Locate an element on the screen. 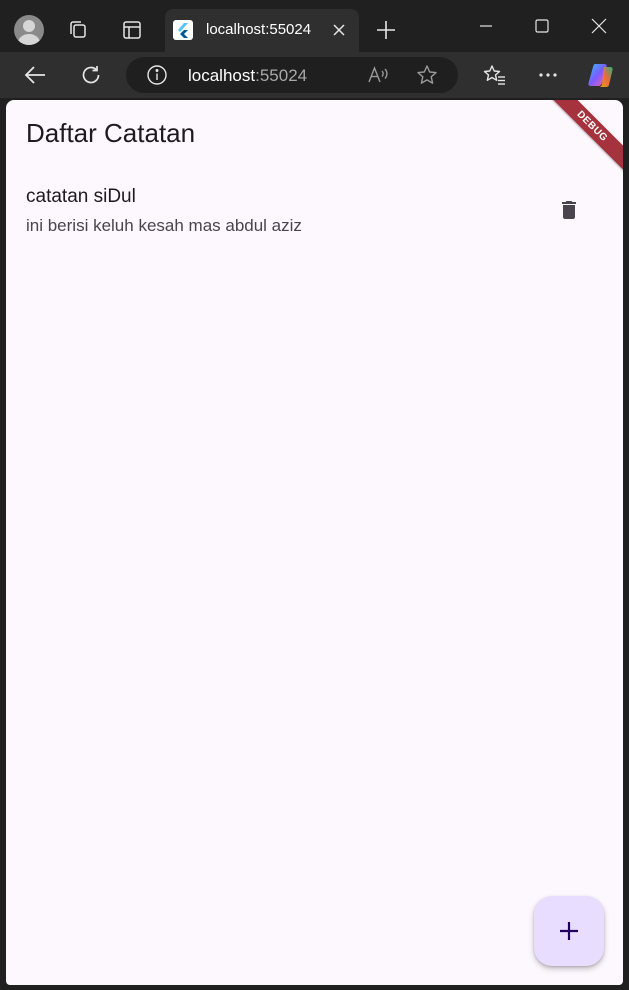 The width and height of the screenshot is (629, 990). more-options-icon is located at coordinates (548, 75).